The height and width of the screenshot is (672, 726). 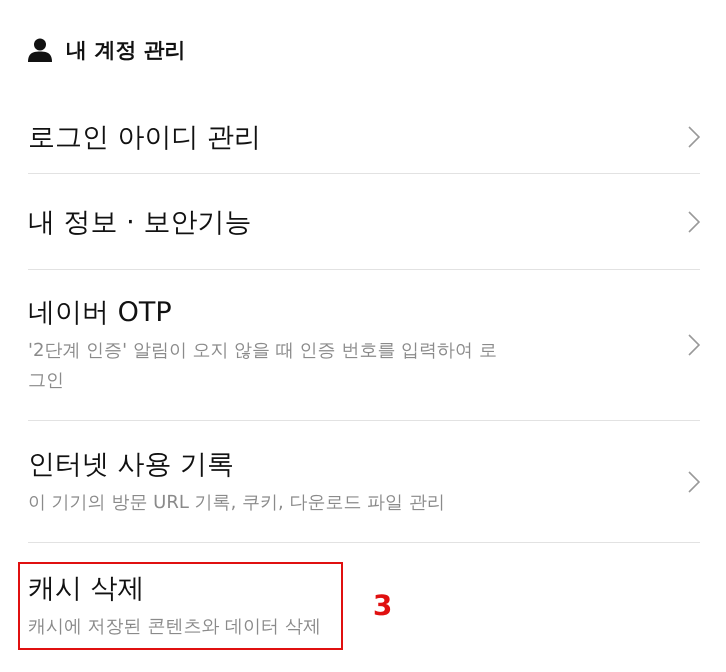 I want to click on menu-item-description: 캐시에 저장된 콘텐츠와 데이터 삭제, so click(x=174, y=626).